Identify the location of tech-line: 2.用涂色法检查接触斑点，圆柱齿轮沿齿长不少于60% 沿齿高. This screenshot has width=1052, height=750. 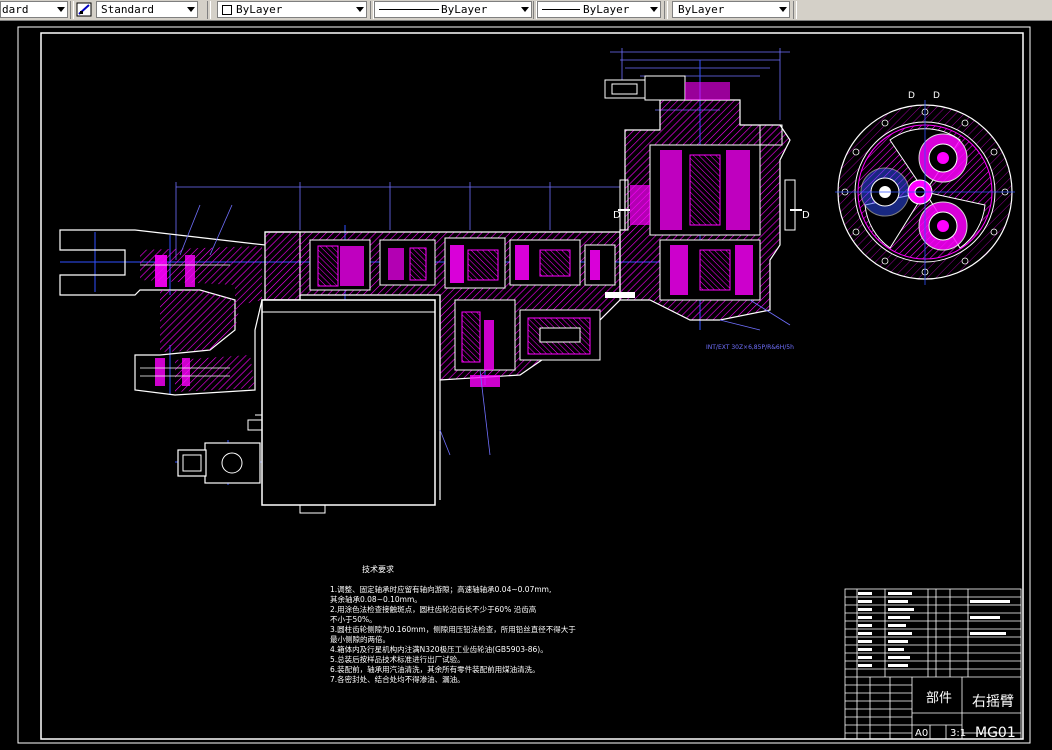
(433, 609).